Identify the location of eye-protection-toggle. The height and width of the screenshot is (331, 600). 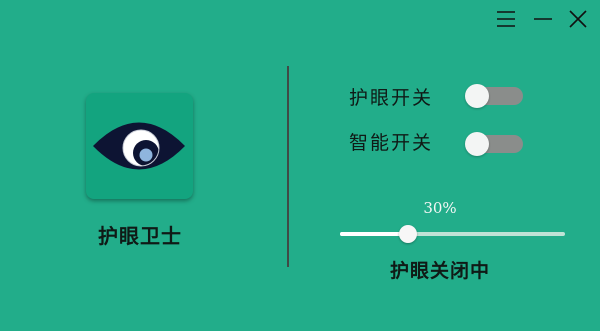
(495, 96).